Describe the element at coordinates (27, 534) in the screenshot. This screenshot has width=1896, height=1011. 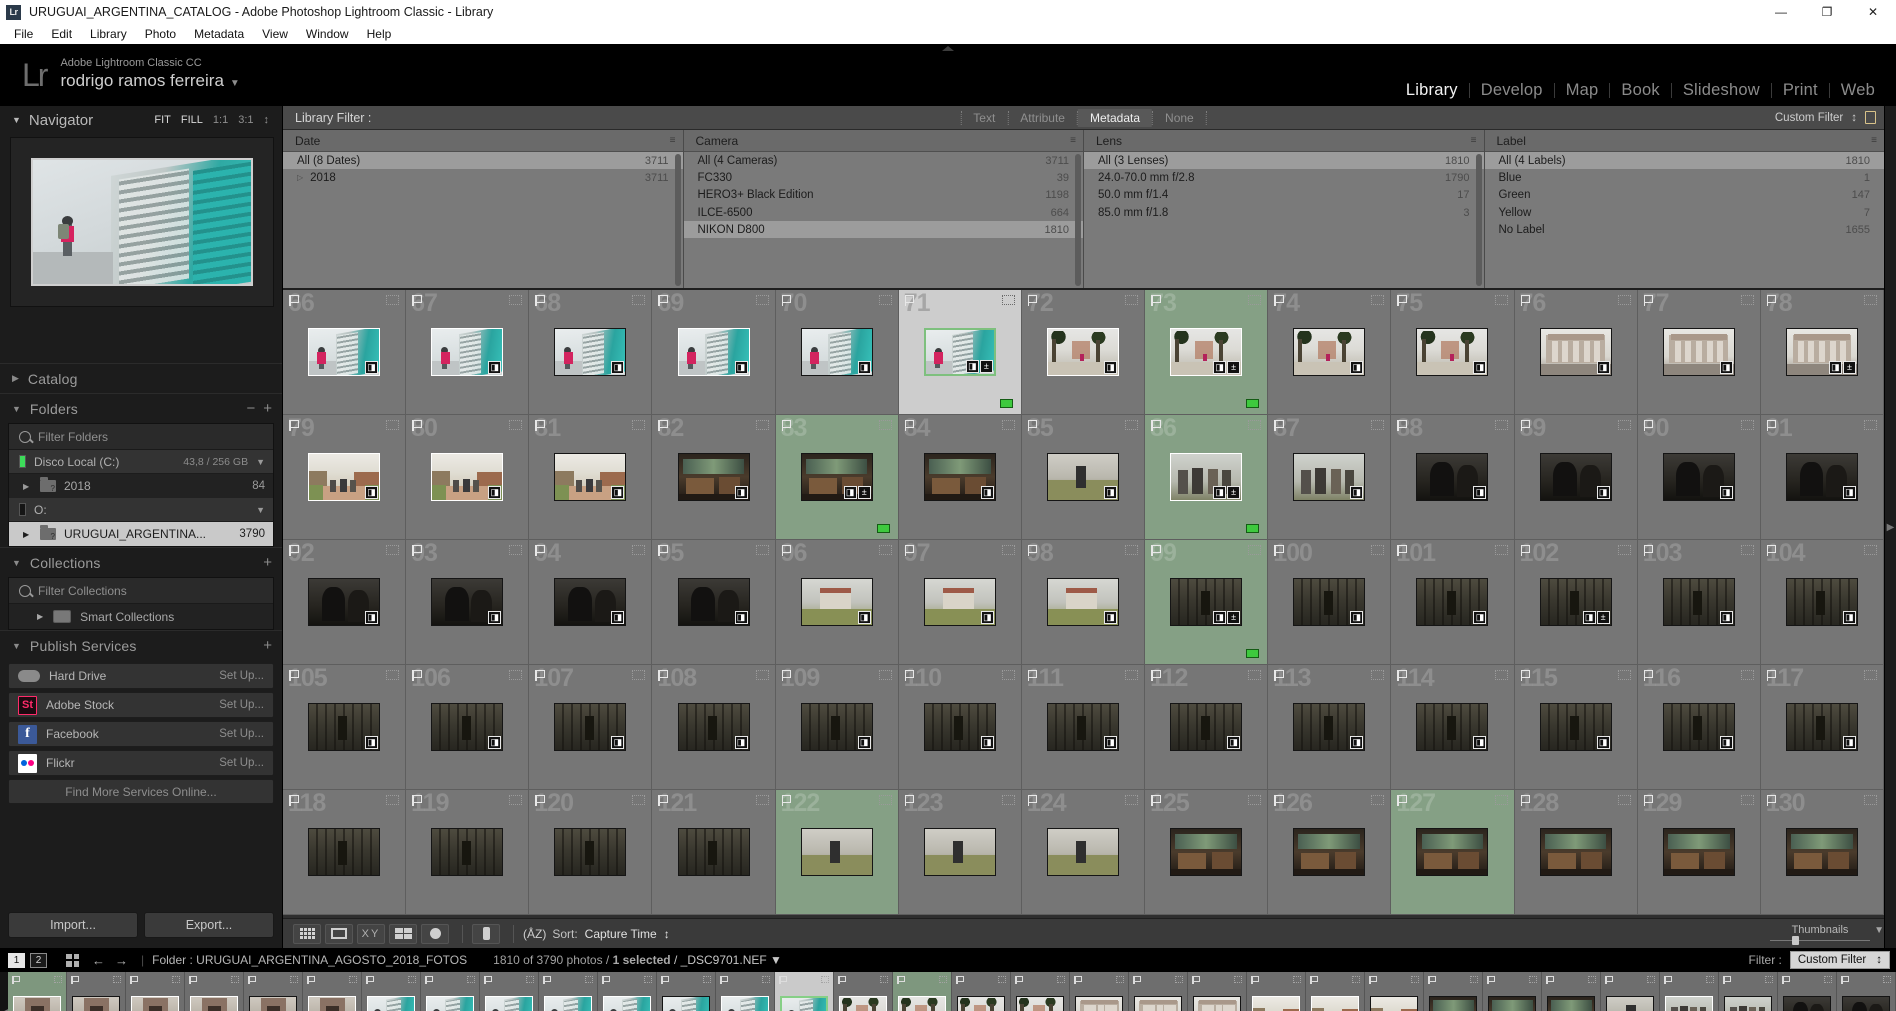
I see `folder-disclosure-icon: ▶` at that location.